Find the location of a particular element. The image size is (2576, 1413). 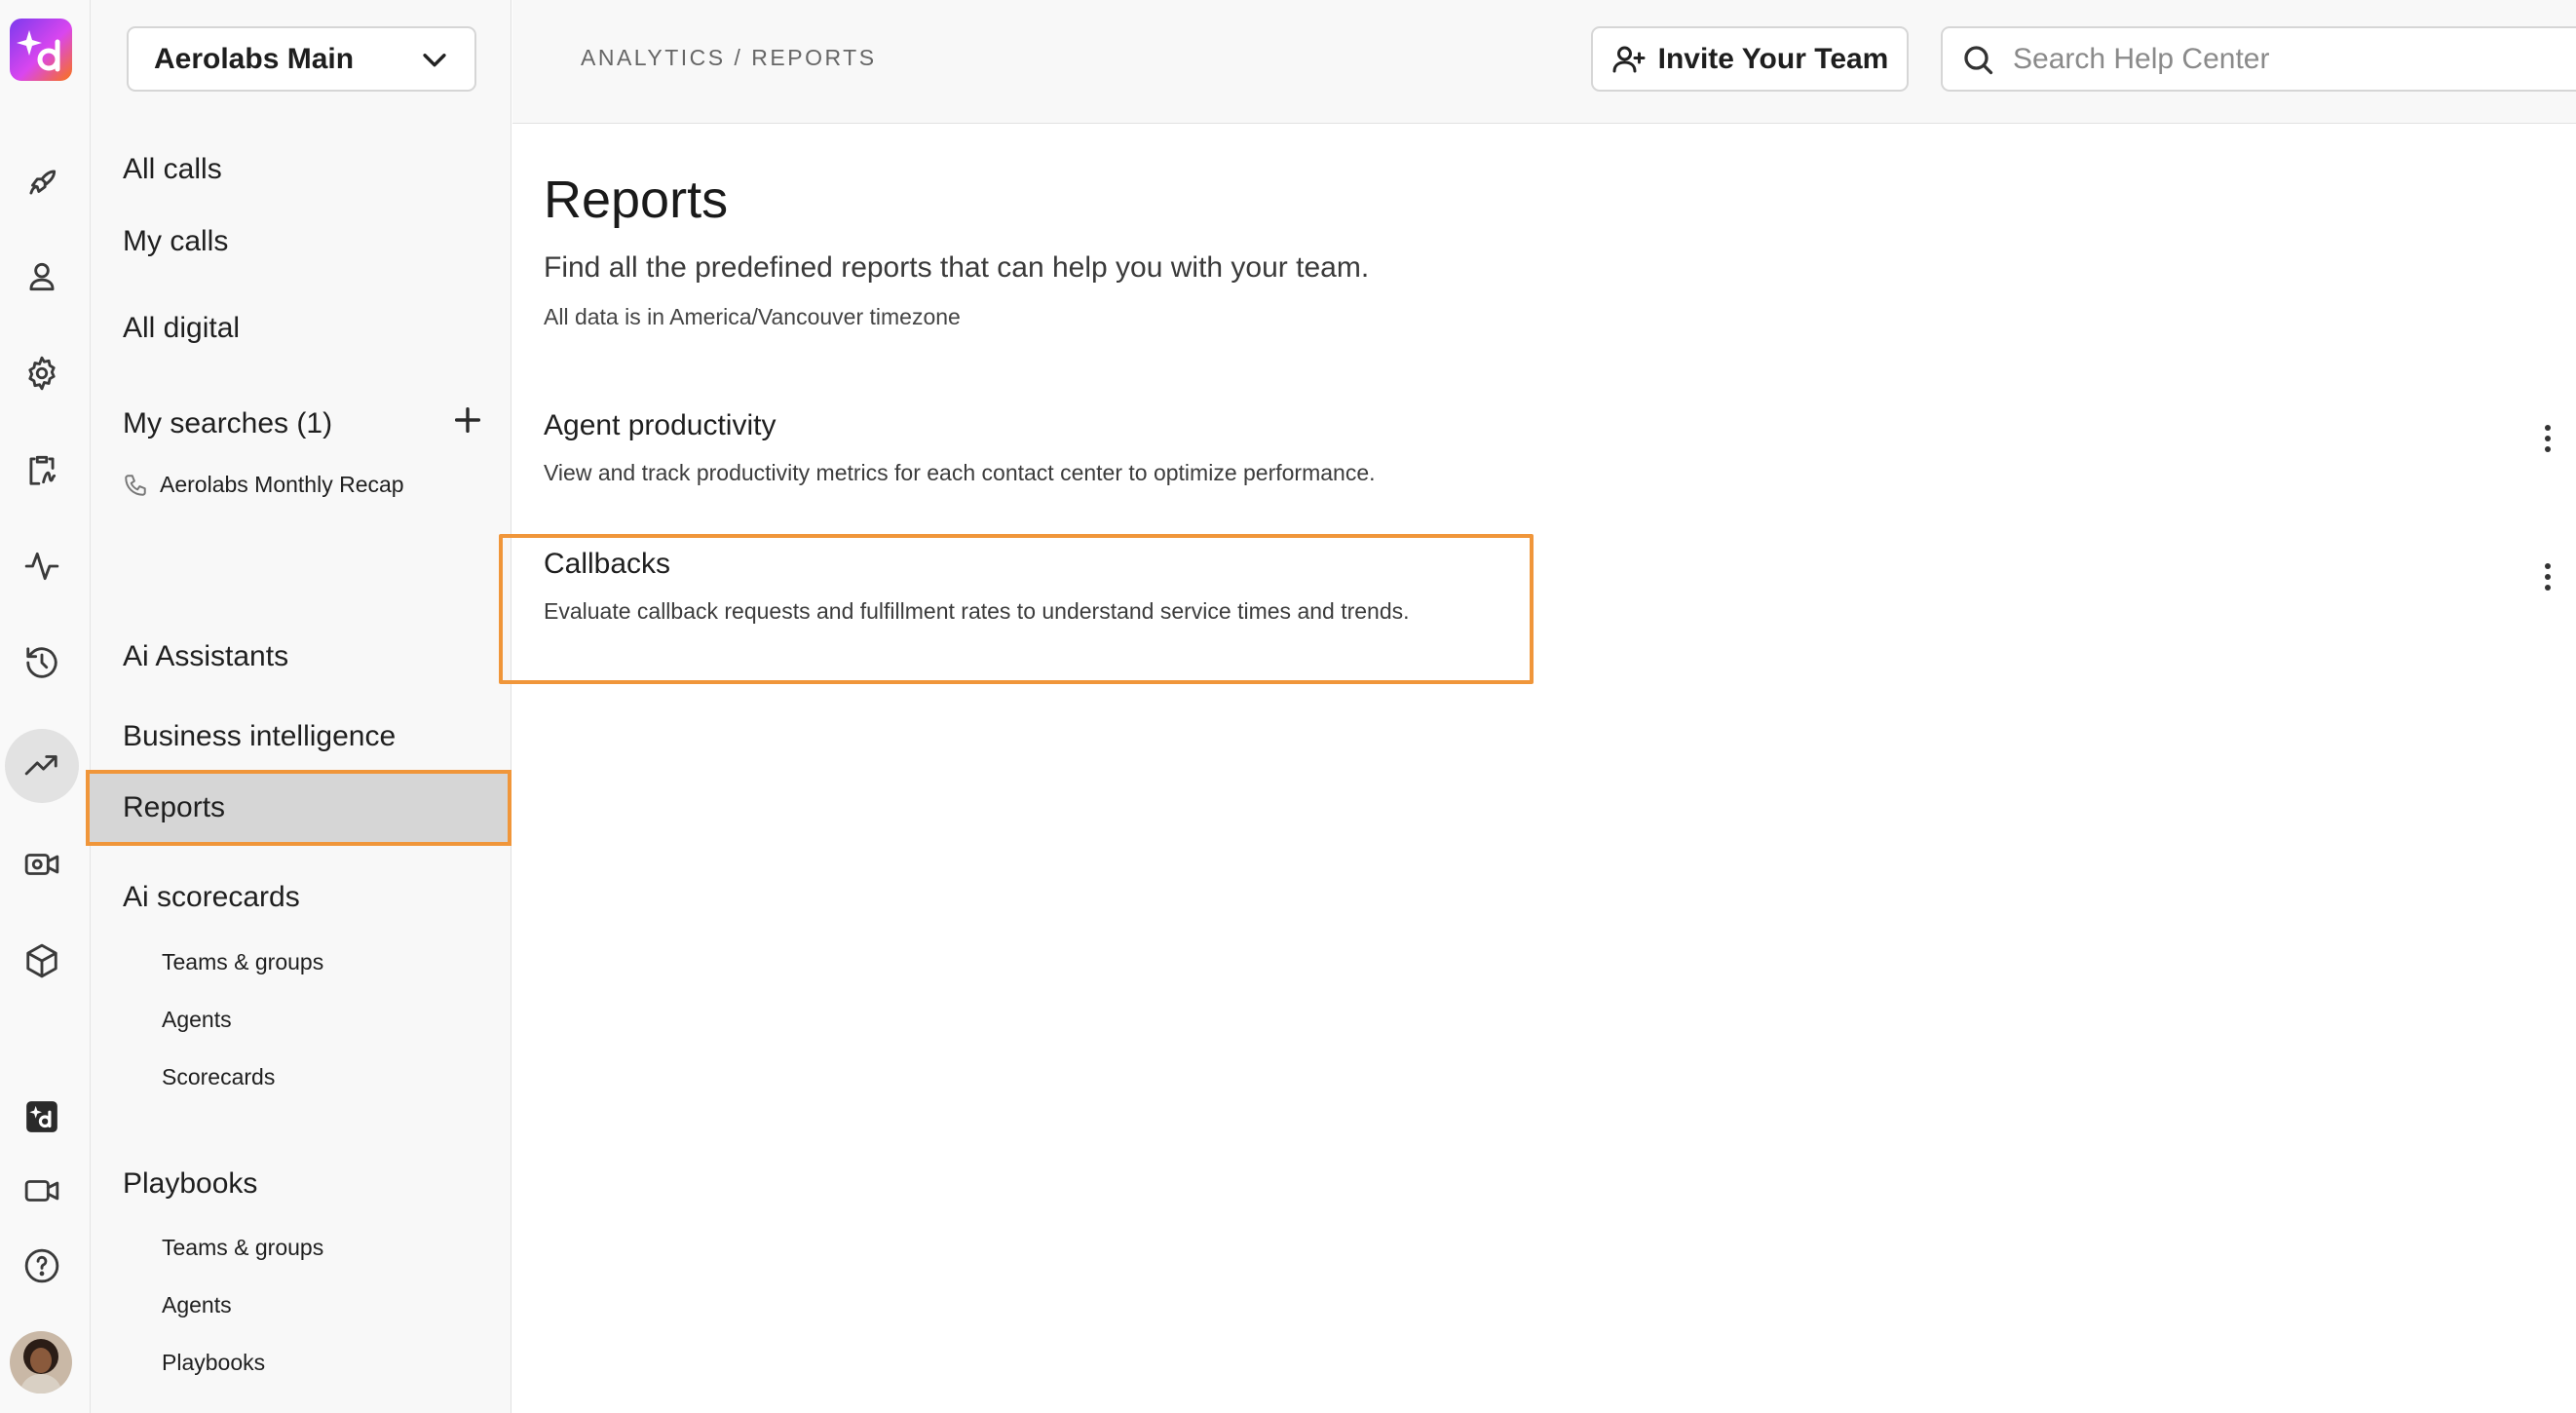

help-search is located at coordinates (2258, 59).